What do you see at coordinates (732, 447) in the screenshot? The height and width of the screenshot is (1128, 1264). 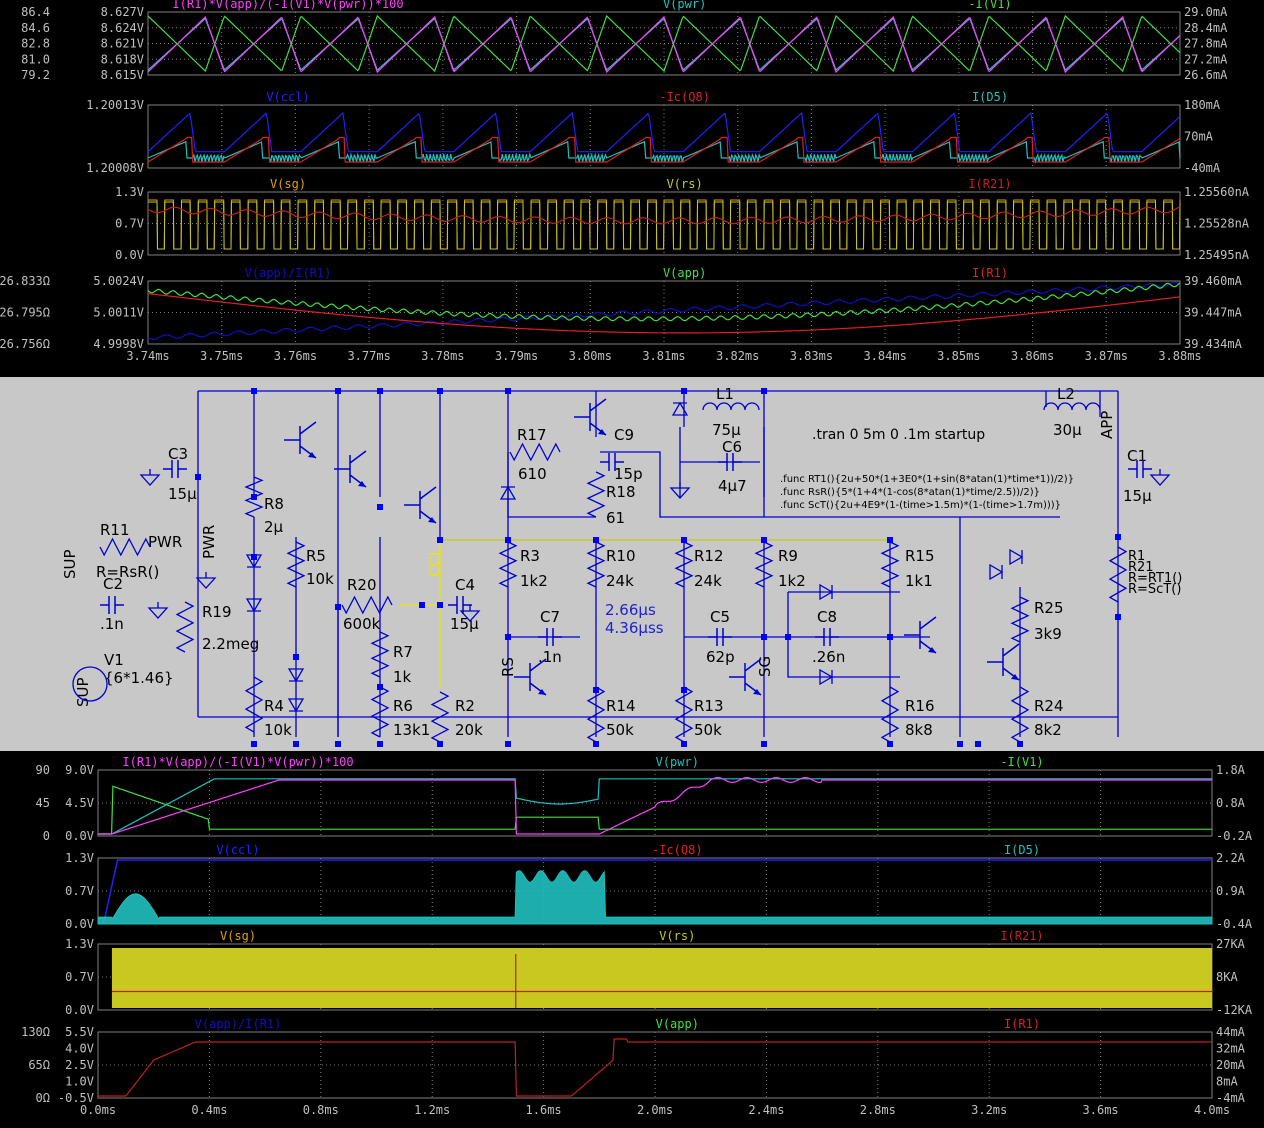 I see `part-name-c6: C6` at bounding box center [732, 447].